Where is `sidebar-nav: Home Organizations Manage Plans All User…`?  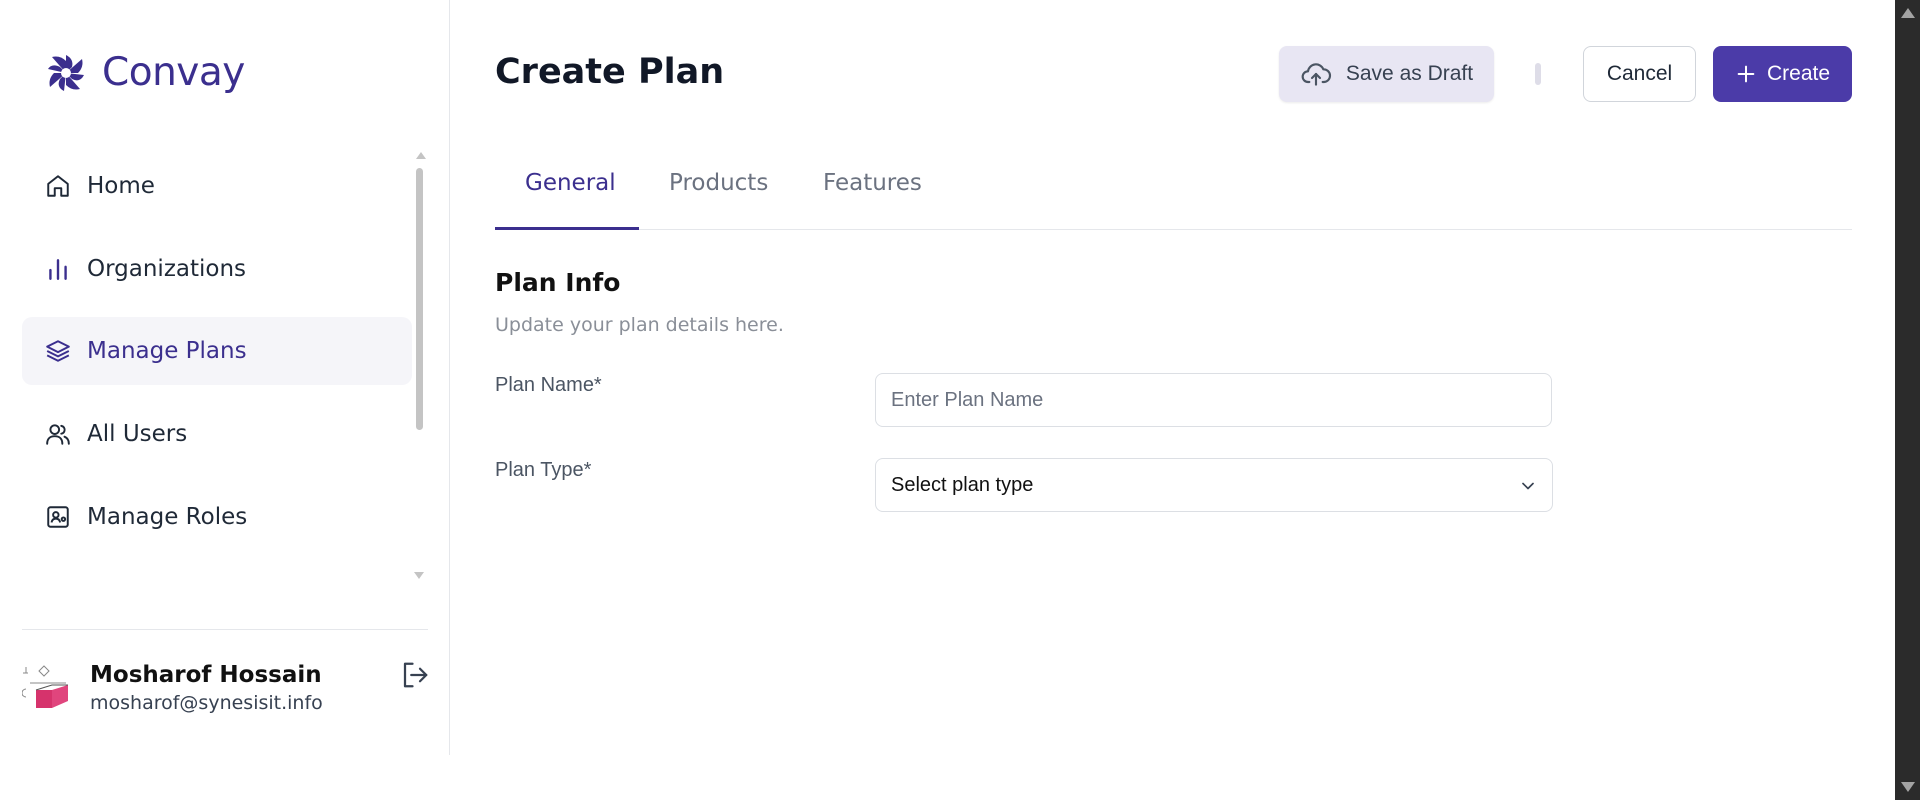
sidebar-nav: Home Organizations Manage Plans All User… is located at coordinates (217, 367).